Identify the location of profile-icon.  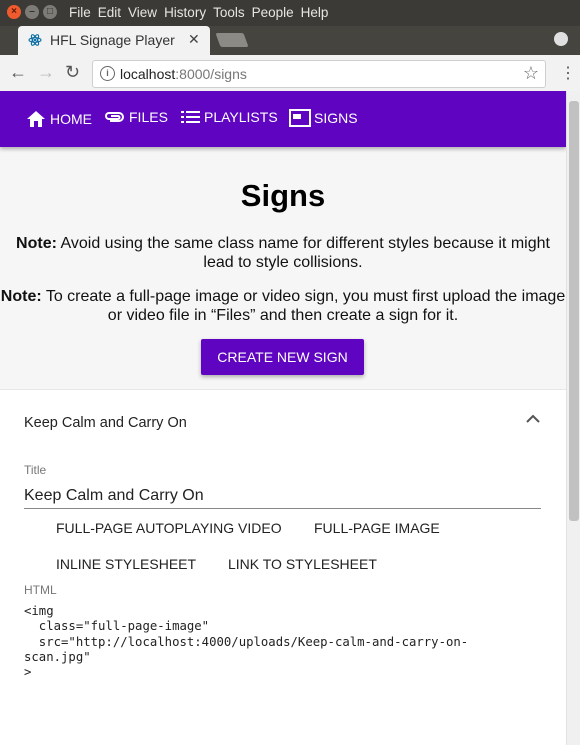
(561, 39).